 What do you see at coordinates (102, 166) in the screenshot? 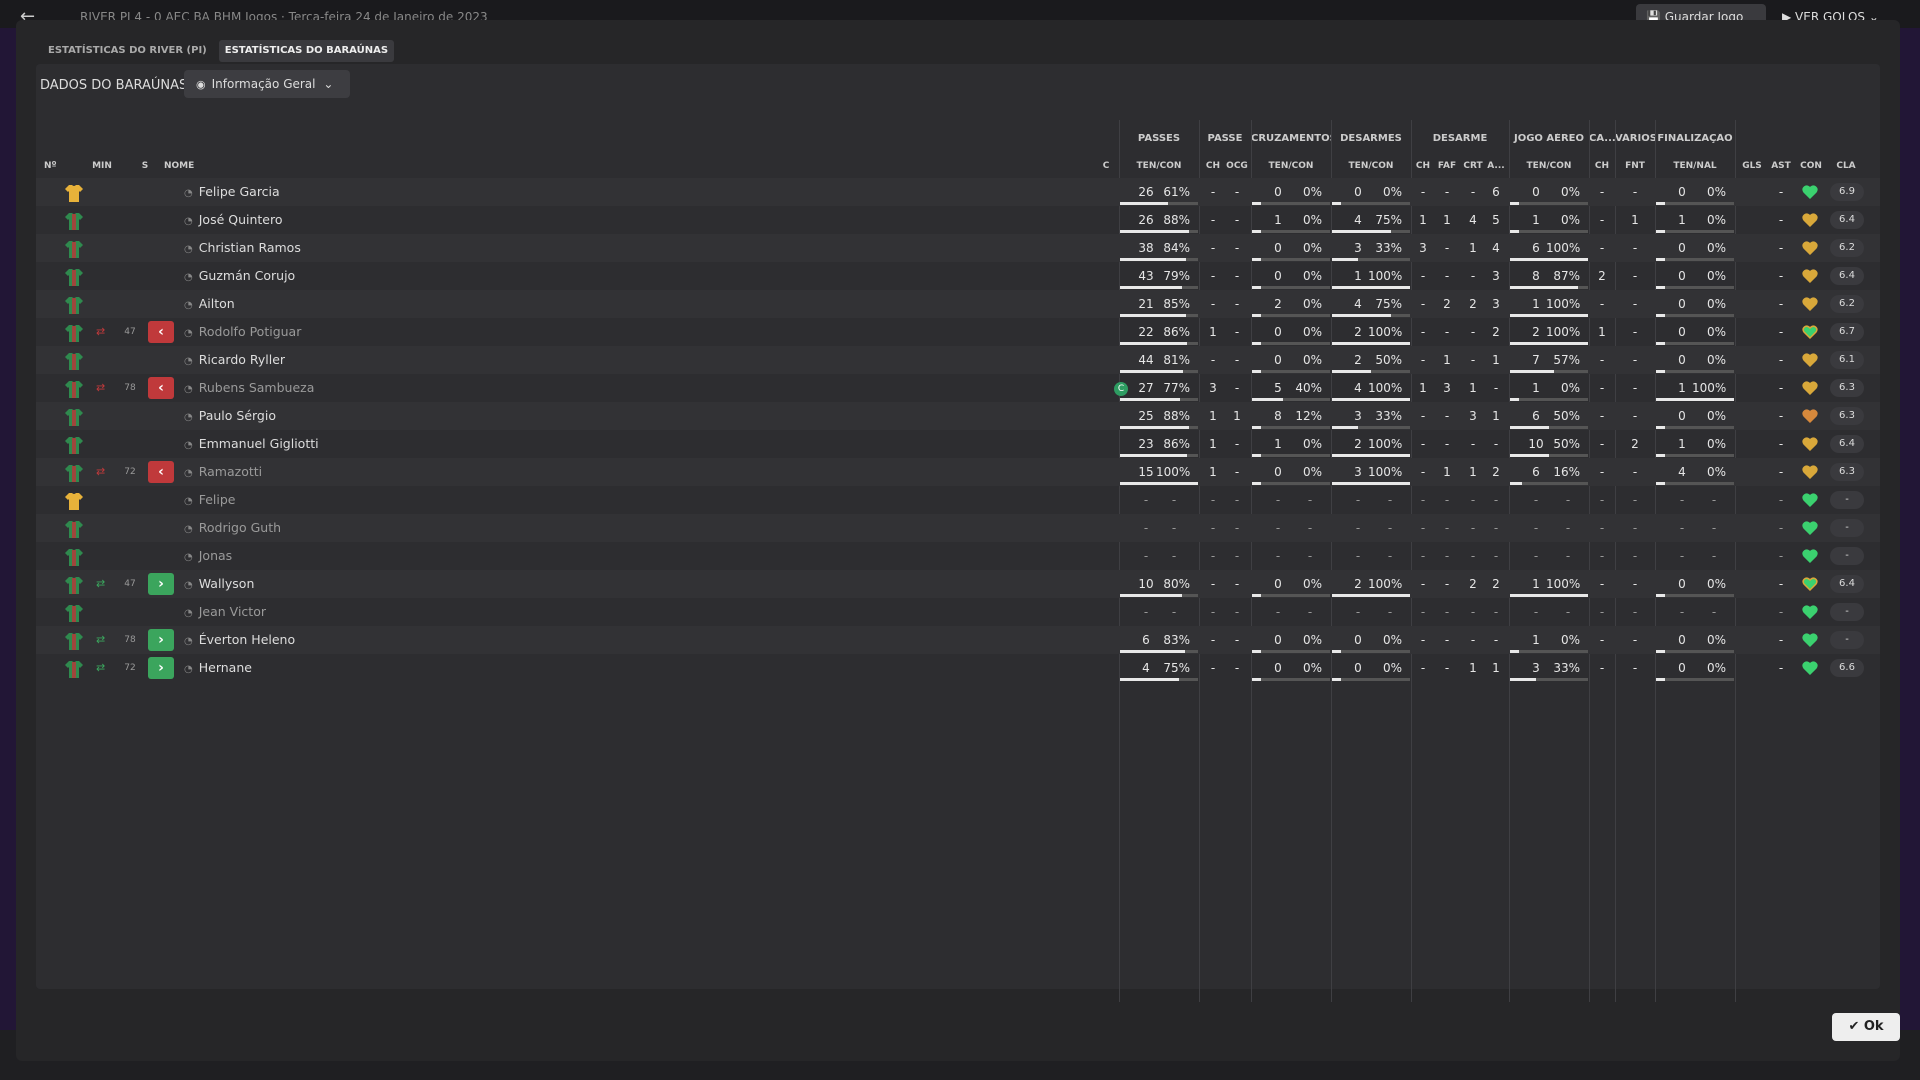
I see `column-header: MIN` at bounding box center [102, 166].